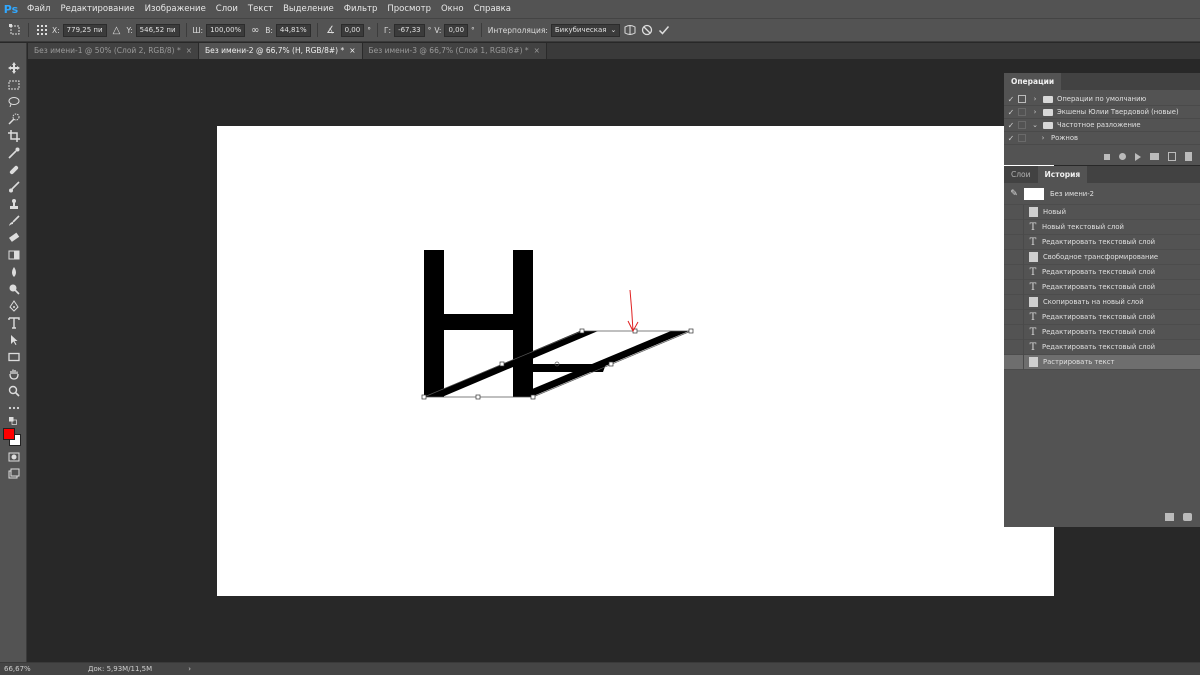 This screenshot has height=675, width=1200. Describe the element at coordinates (1102, 362) in the screenshot. I see `history-state-row: Растрировать текст` at that location.